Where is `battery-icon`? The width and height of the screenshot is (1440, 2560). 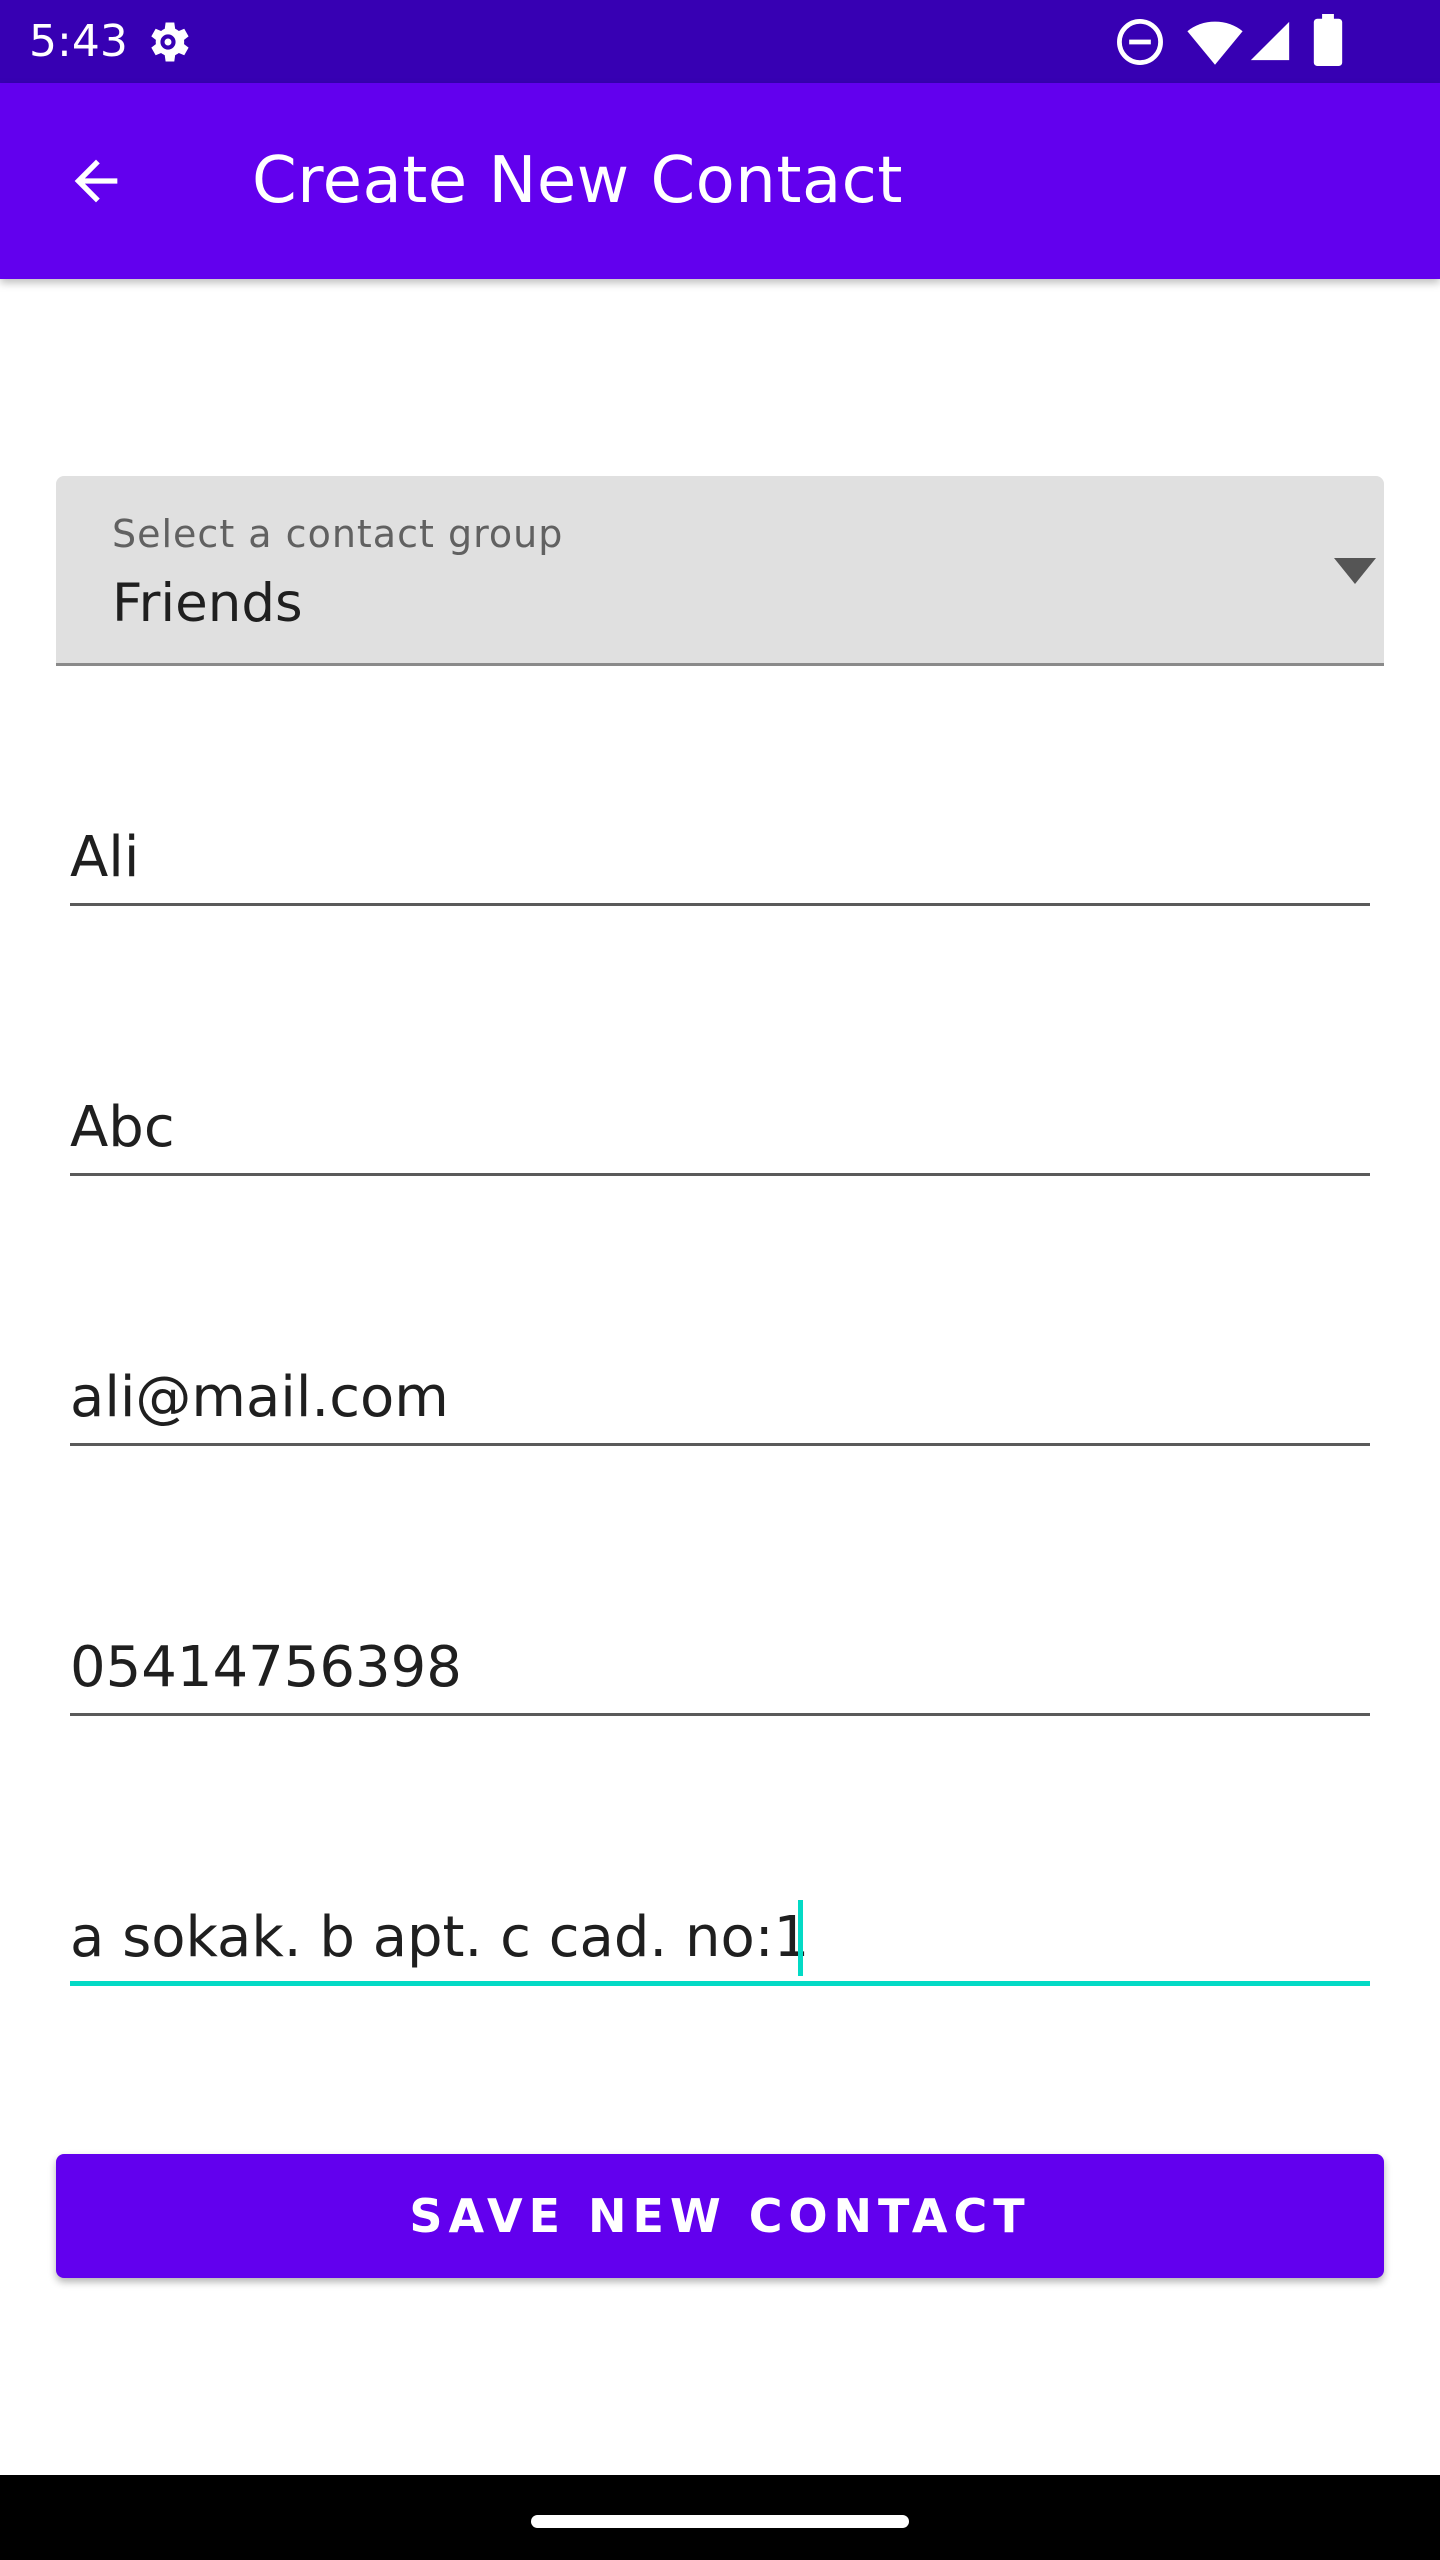
battery-icon is located at coordinates (1328, 40).